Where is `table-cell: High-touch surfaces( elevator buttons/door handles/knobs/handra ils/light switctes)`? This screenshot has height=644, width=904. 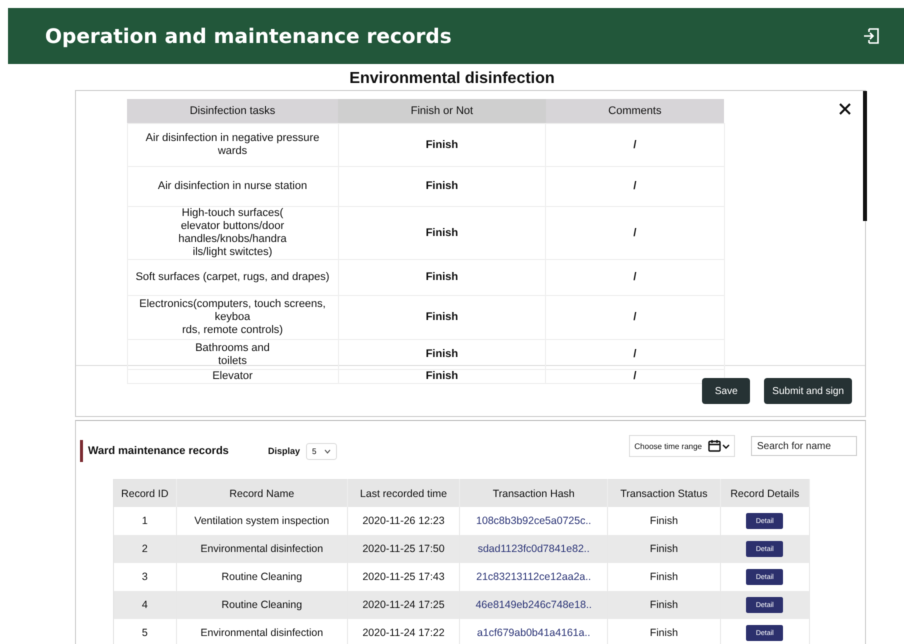 table-cell: High-touch surfaces( elevator buttons/door handles/knobs/handra ils/light switctes) is located at coordinates (232, 233).